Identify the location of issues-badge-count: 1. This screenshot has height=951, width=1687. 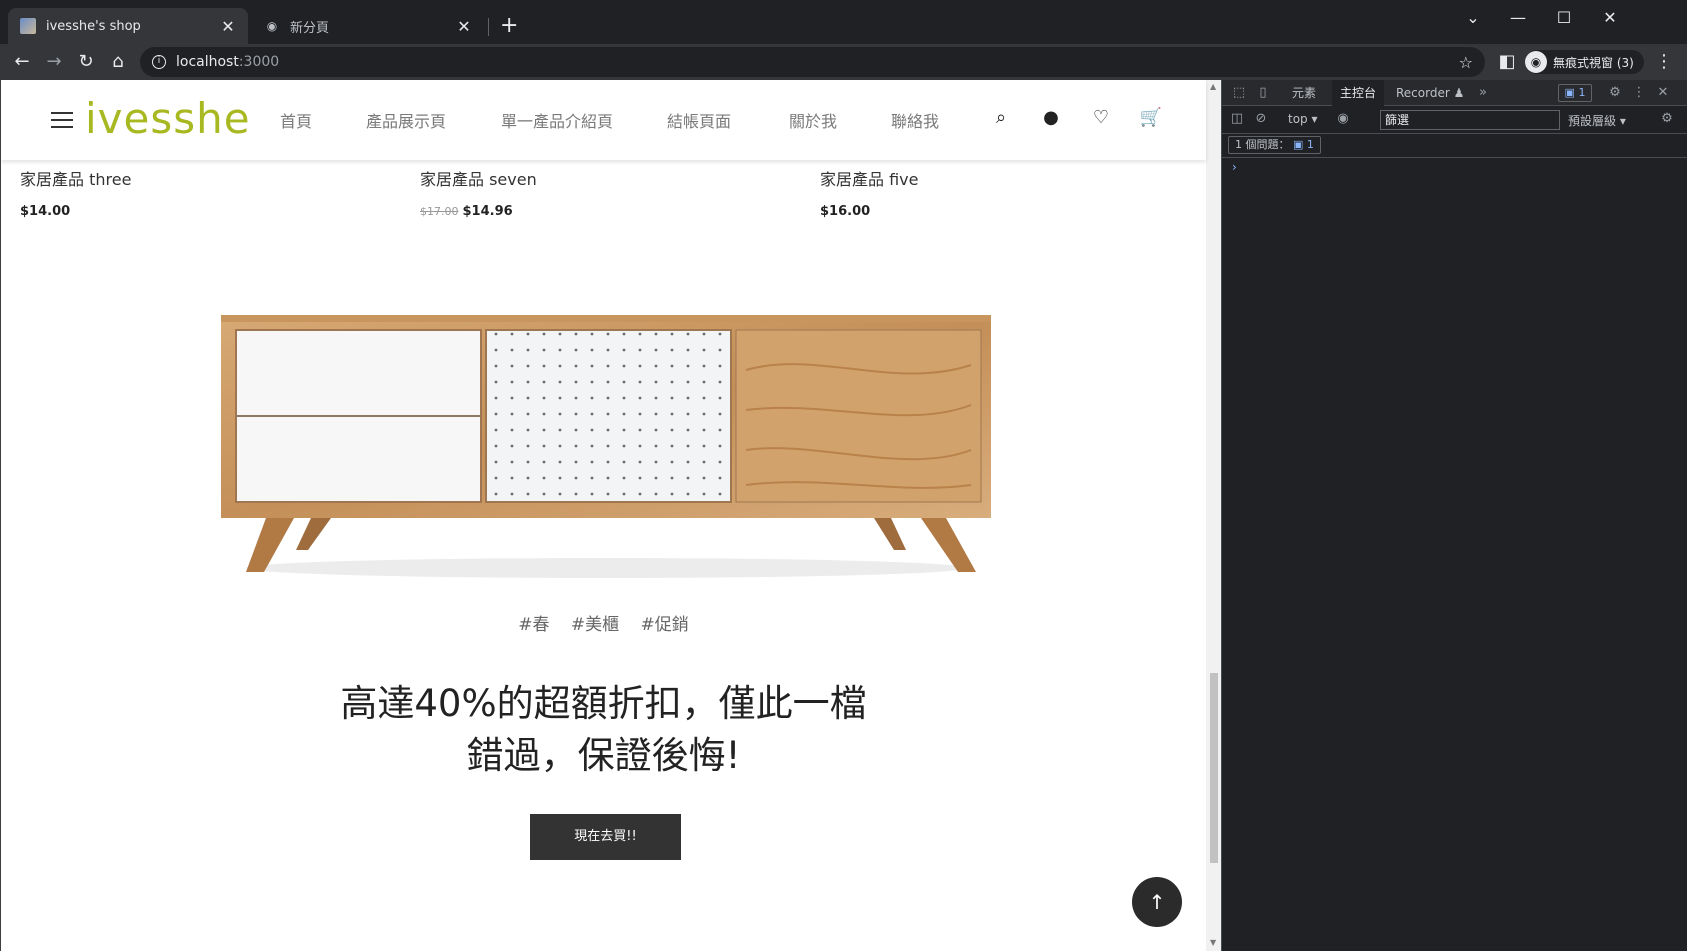
(1582, 92).